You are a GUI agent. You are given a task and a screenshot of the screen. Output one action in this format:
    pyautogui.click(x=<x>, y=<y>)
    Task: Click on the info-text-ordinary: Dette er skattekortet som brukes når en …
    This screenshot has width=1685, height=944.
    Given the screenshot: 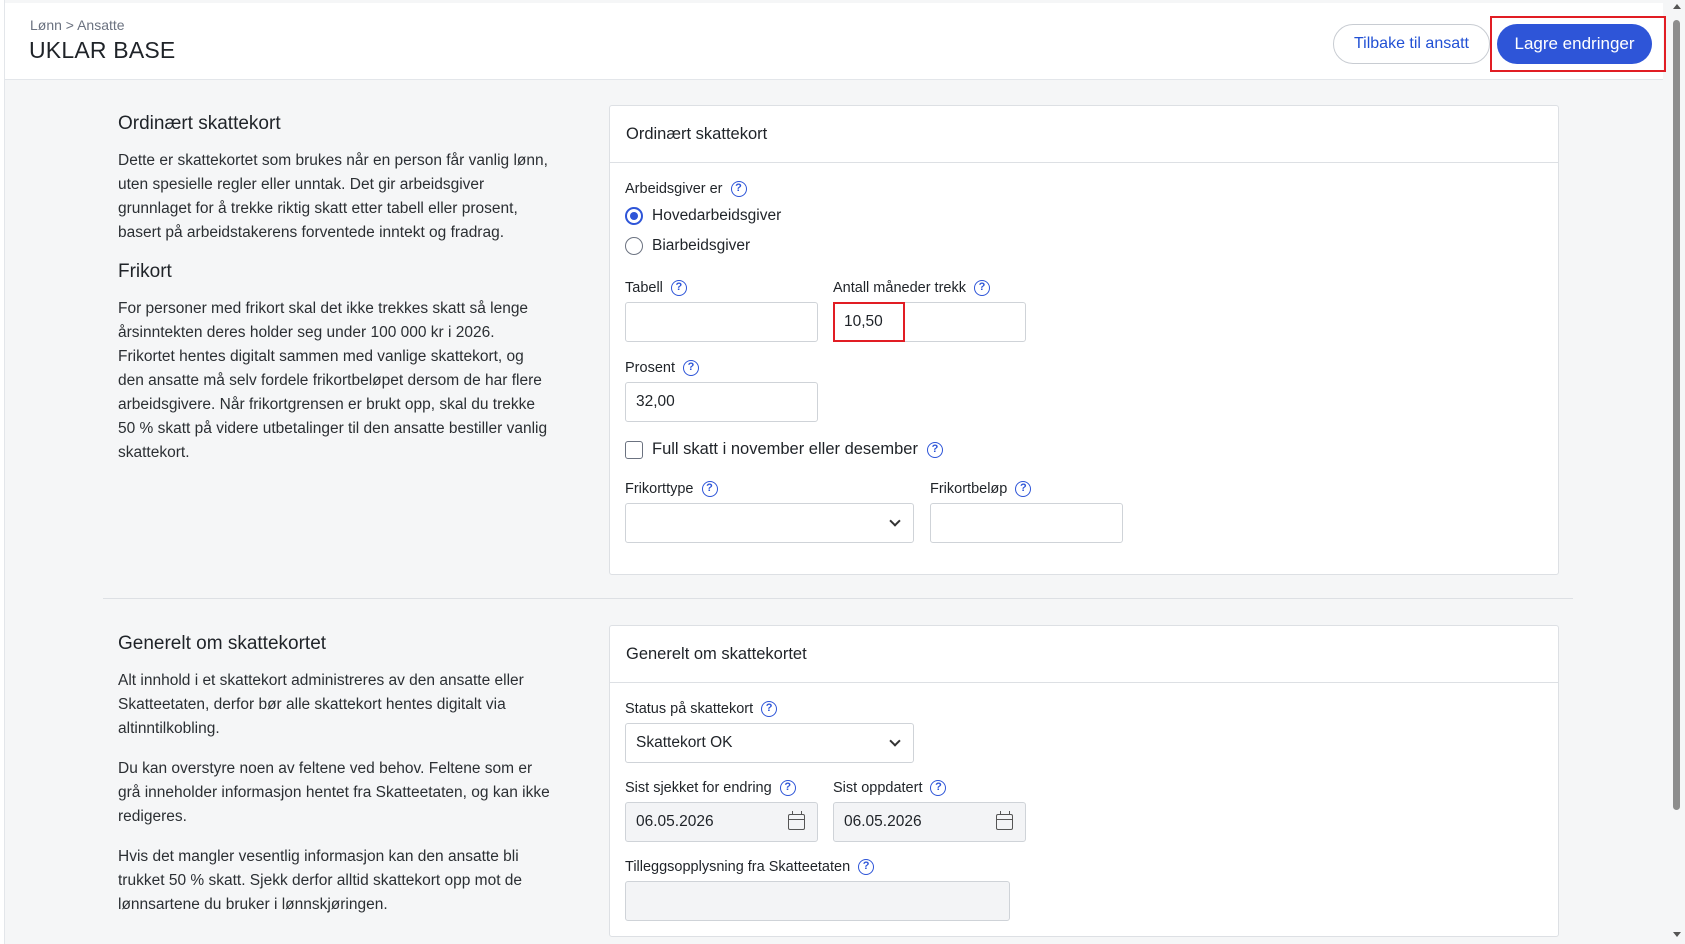 What is the action you would take?
    pyautogui.click(x=333, y=196)
    